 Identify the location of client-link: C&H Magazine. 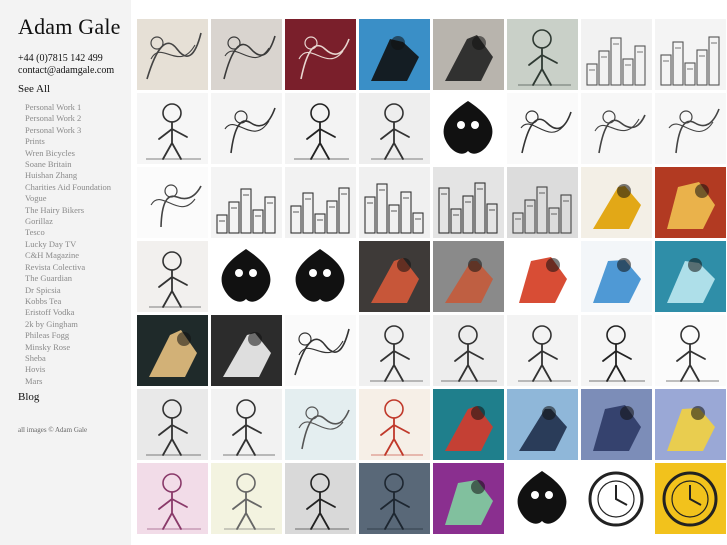
(68, 255).